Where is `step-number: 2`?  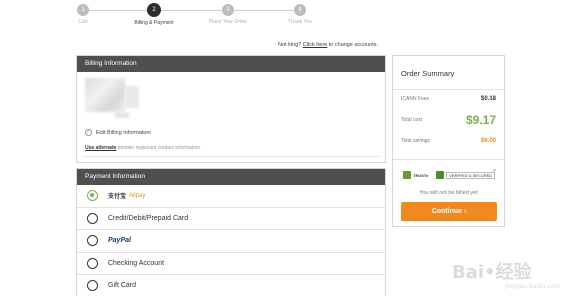 step-number: 2 is located at coordinates (154, 10).